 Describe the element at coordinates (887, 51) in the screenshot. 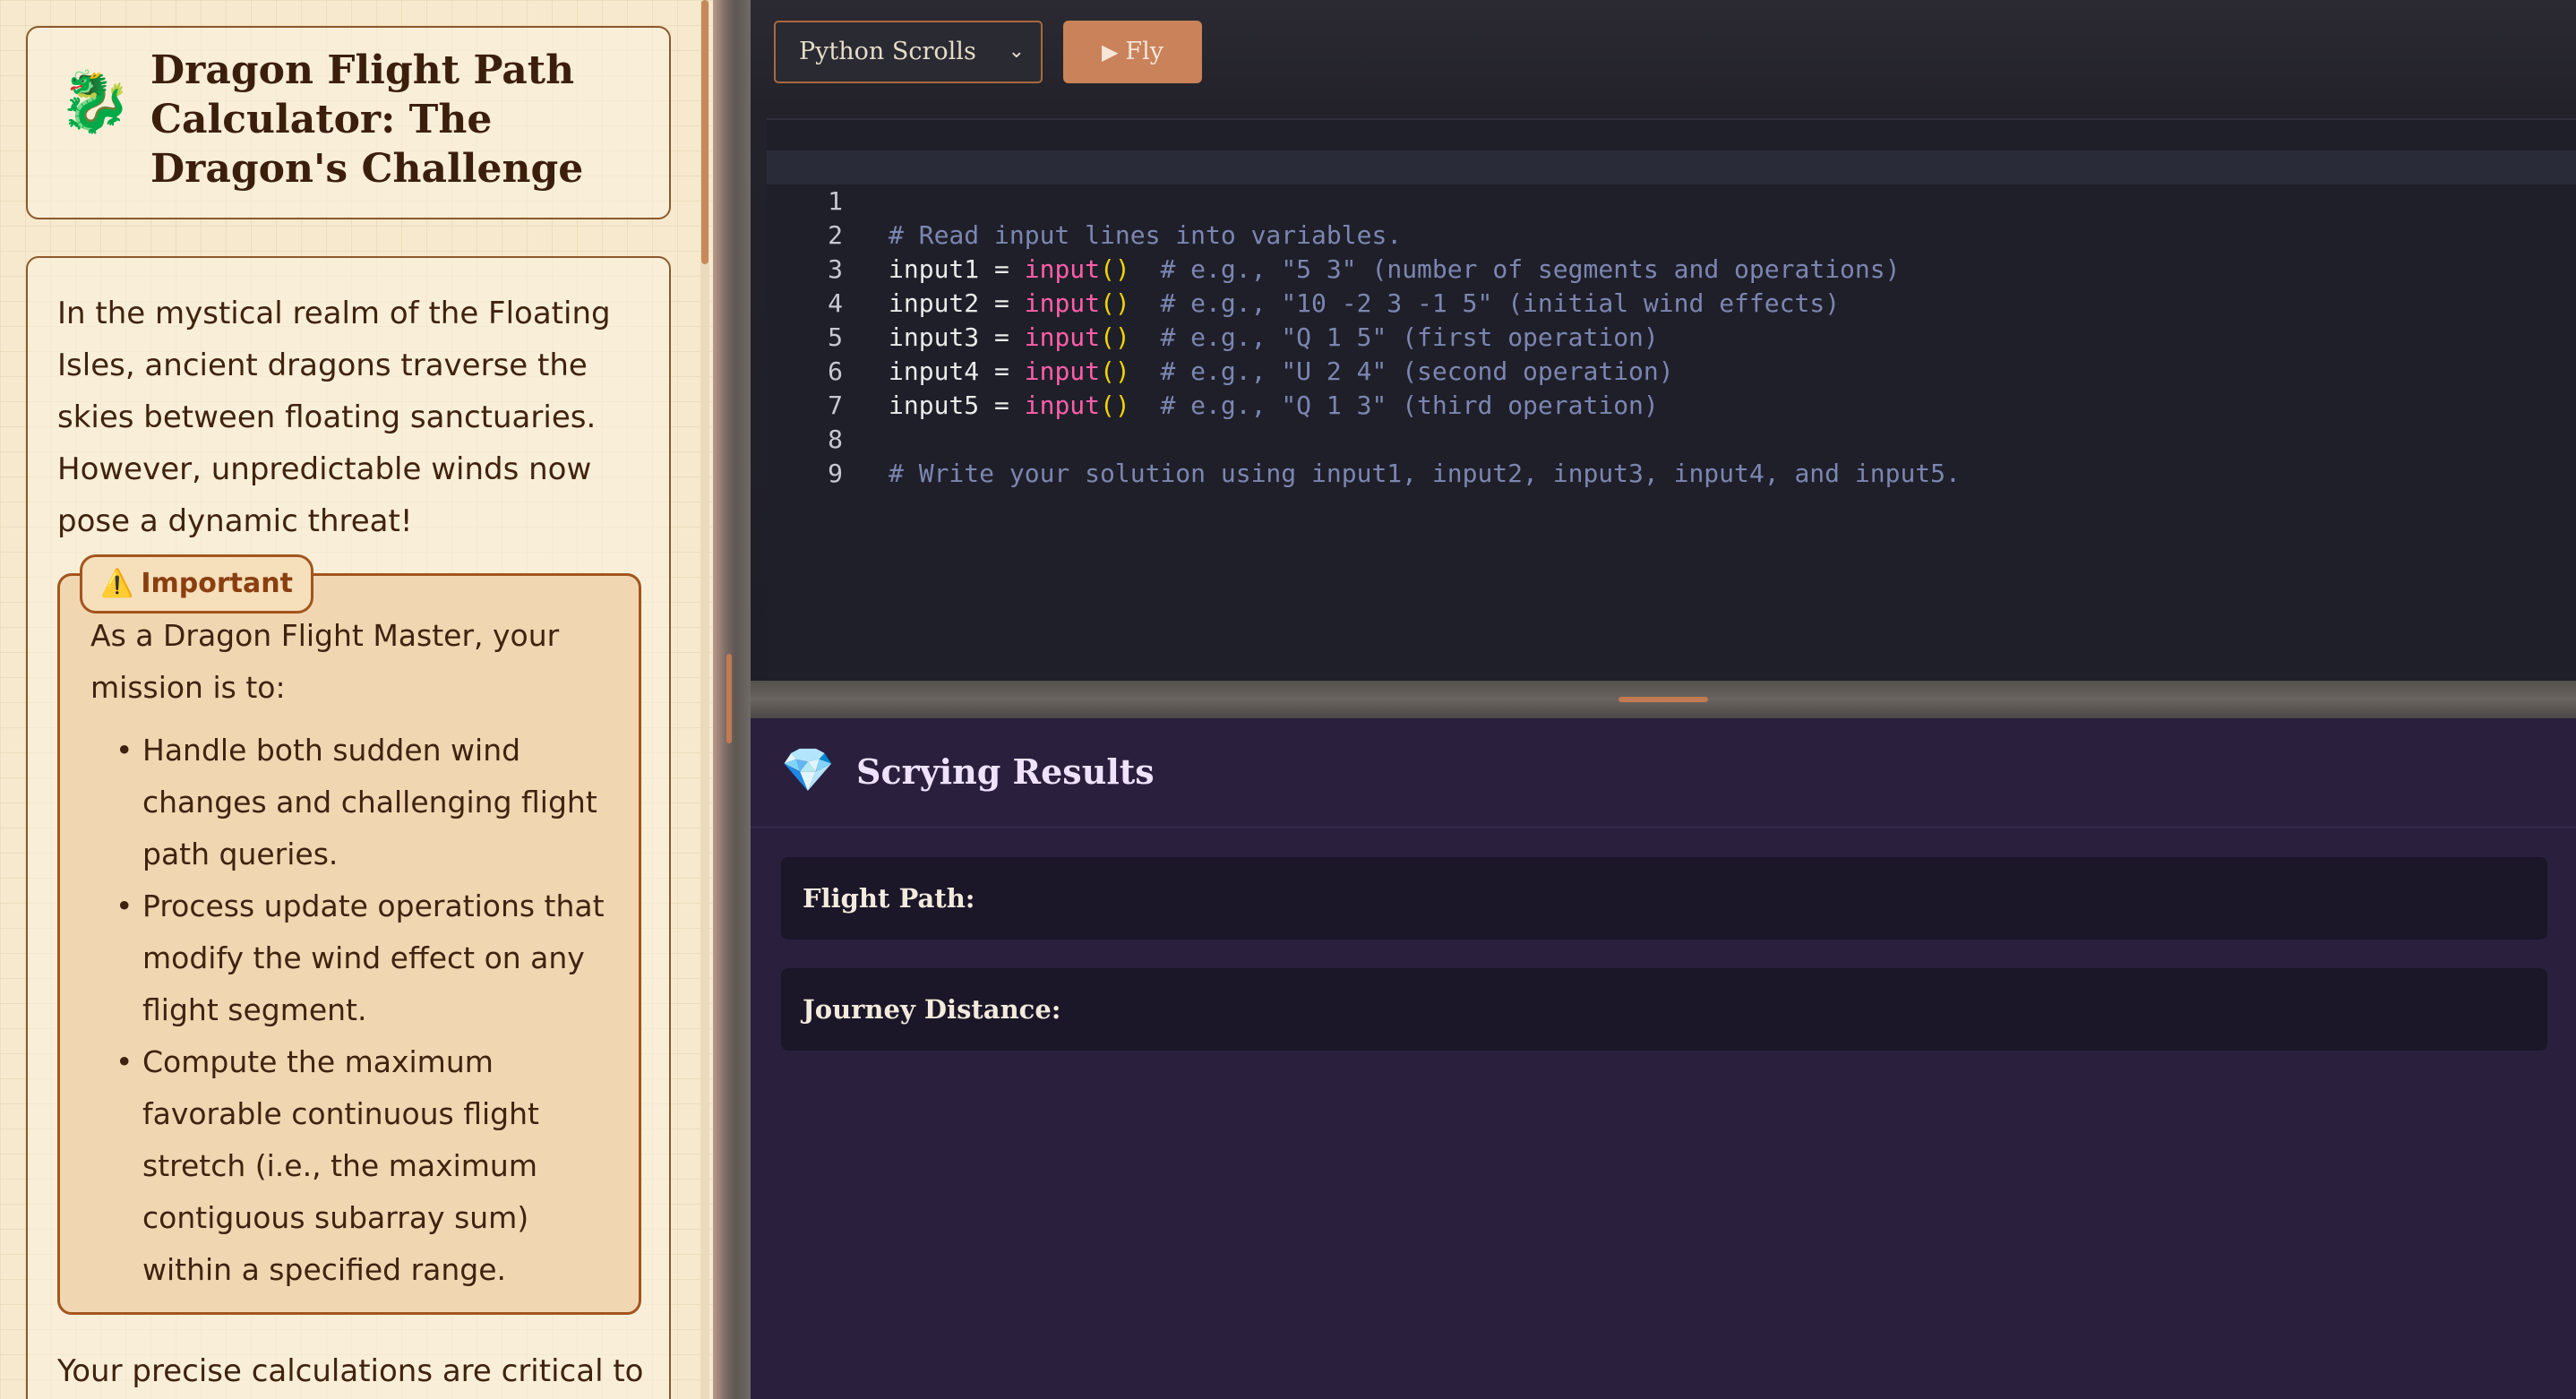

I see `language-select-value: Python Scrolls` at that location.